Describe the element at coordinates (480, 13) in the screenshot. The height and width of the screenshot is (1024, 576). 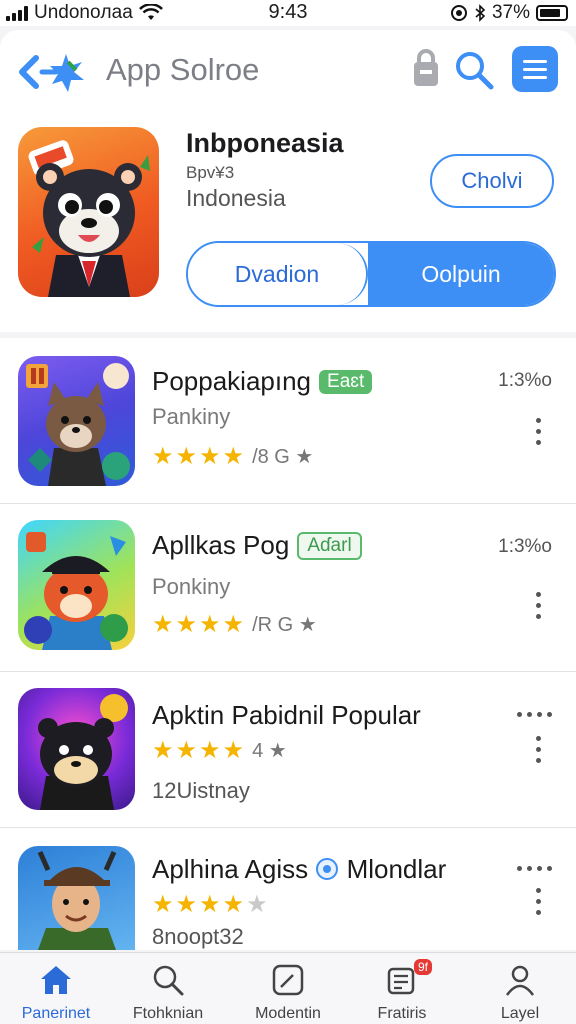
I see `bluetooth-icon` at that location.